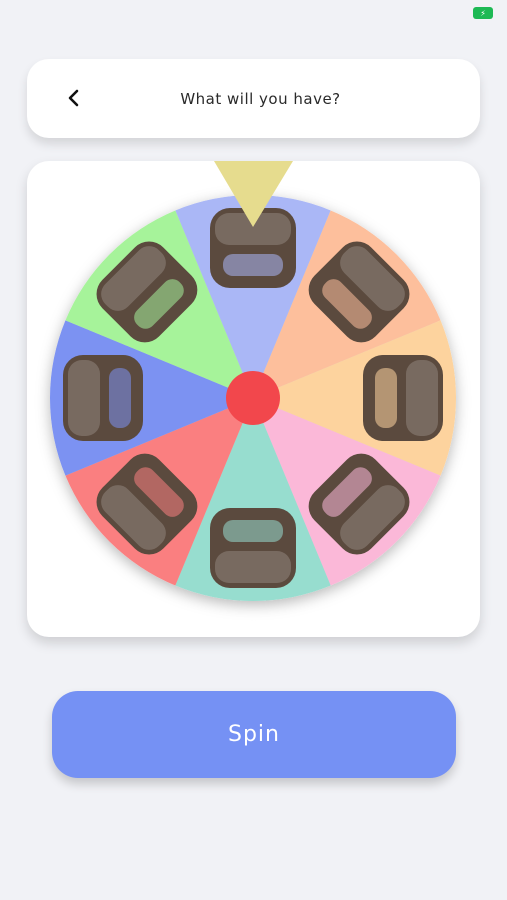 The image size is (507, 900). I want to click on battery-charging-icon: ⚡, so click(483, 13).